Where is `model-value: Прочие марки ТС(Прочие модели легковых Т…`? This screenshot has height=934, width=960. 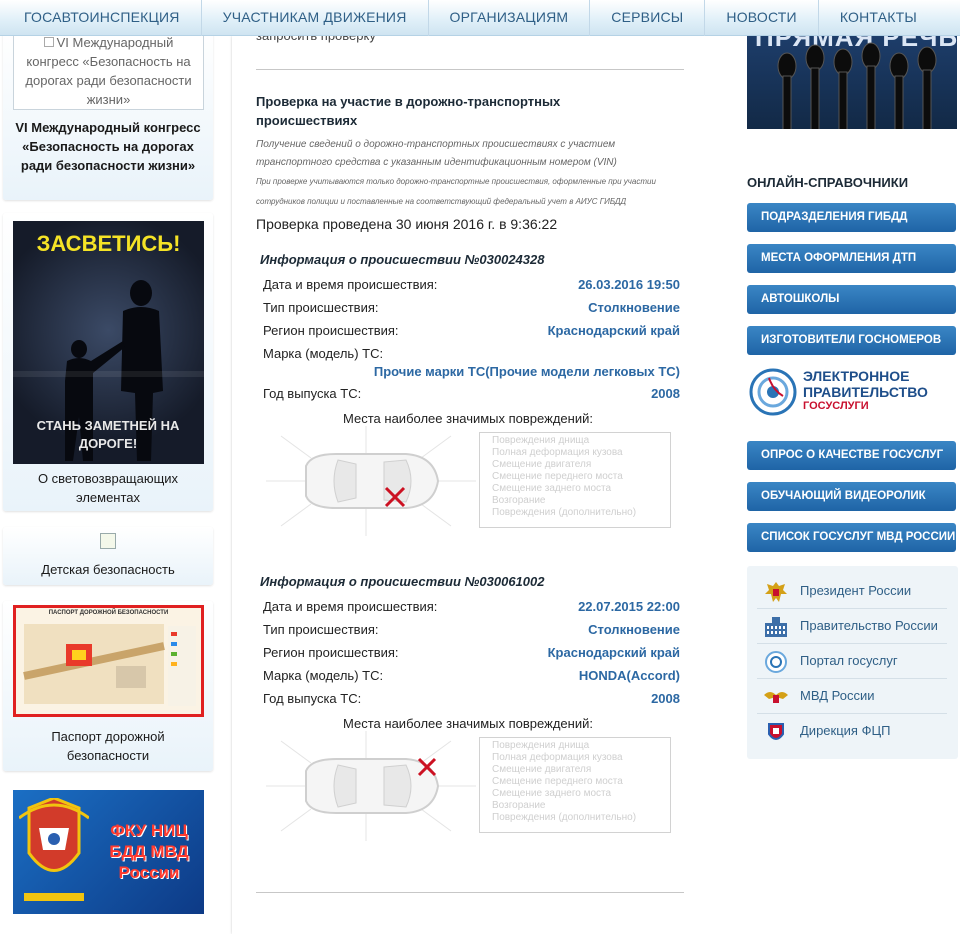
model-value: Прочие марки ТС(Прочие модели легковых Т… is located at coordinates (526, 371).